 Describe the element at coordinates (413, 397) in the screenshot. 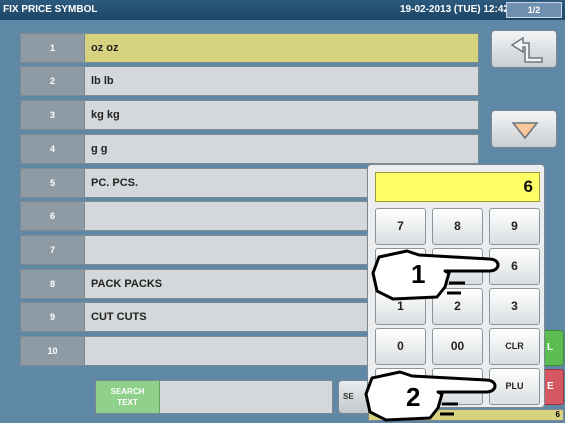

I see `callout-number: 2` at that location.